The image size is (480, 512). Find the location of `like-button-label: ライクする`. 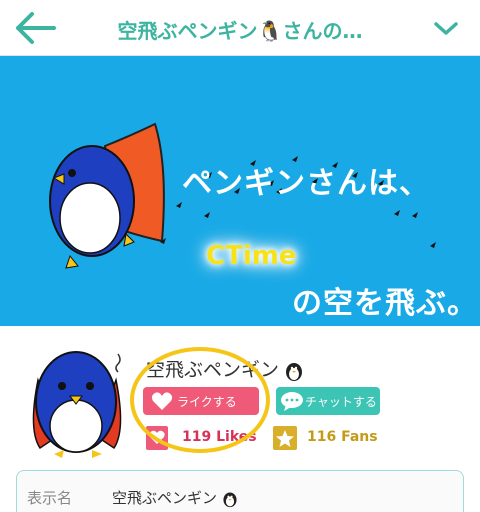

like-button-label: ライクする is located at coordinates (207, 402).